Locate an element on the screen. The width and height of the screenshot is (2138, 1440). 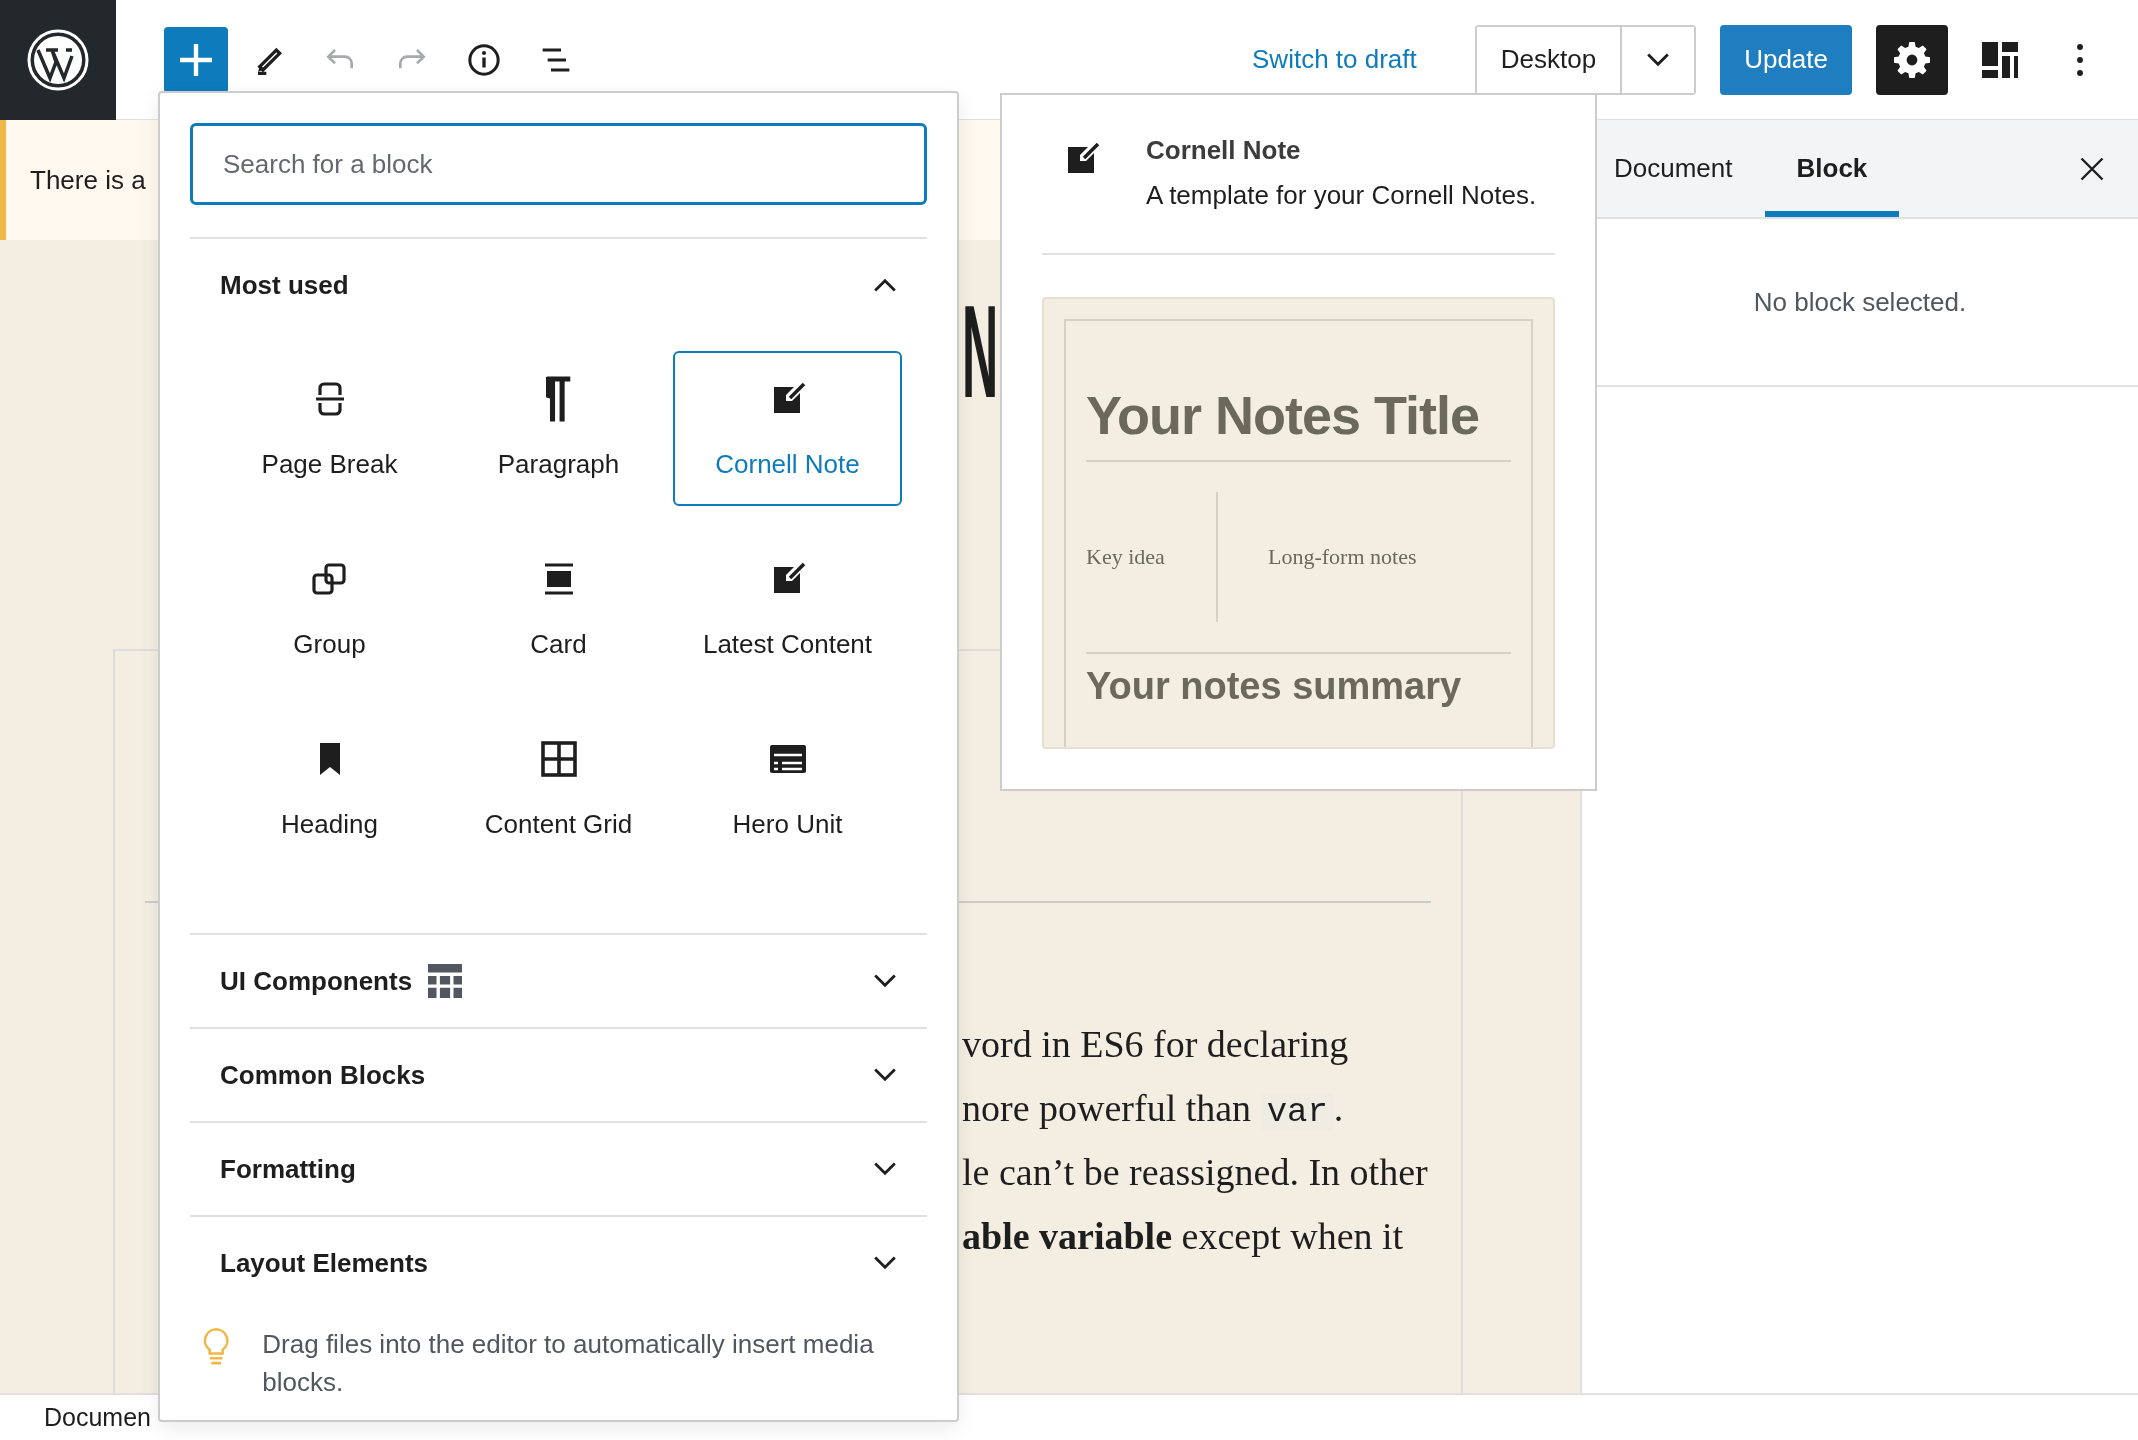
switch-to-draft-link: Switch to draft is located at coordinates (1351, 59).